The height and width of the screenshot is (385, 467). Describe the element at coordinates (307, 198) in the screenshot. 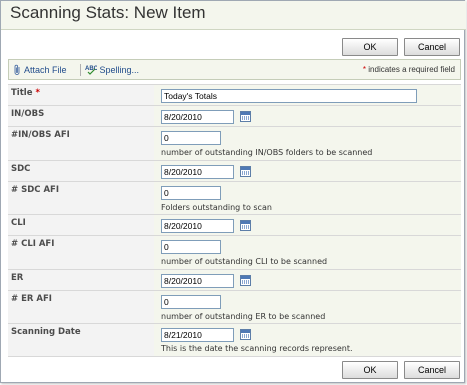

I see `value-cell: 0 Folders outstanding to scan` at that location.